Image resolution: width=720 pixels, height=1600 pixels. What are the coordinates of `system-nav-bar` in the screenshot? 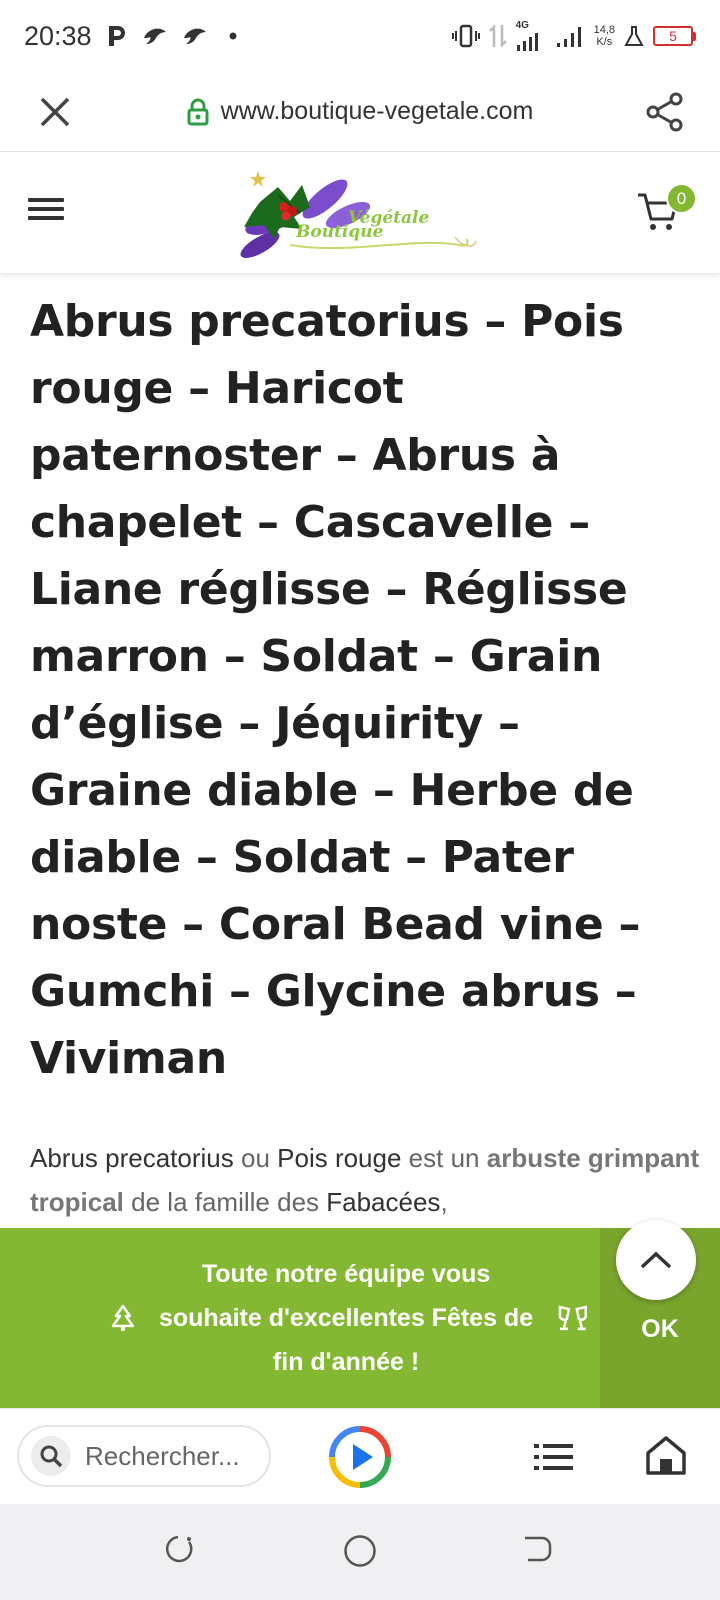 It's located at (360, 1552).